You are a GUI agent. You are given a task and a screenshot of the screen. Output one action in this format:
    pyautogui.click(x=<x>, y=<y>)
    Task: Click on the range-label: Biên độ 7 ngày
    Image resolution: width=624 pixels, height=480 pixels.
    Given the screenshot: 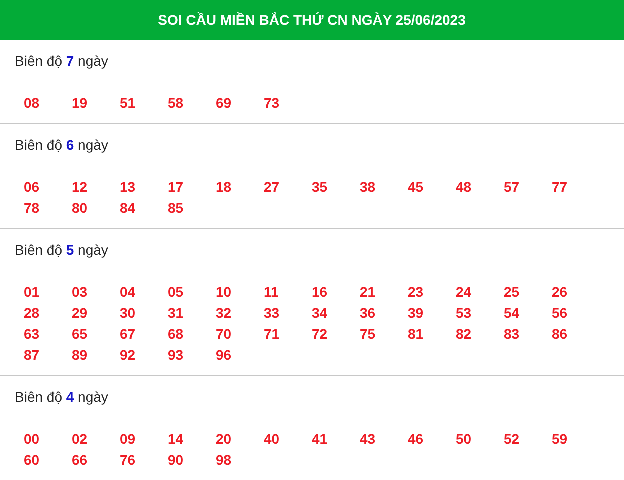 What is the action you would take?
    pyautogui.click(x=61, y=61)
    